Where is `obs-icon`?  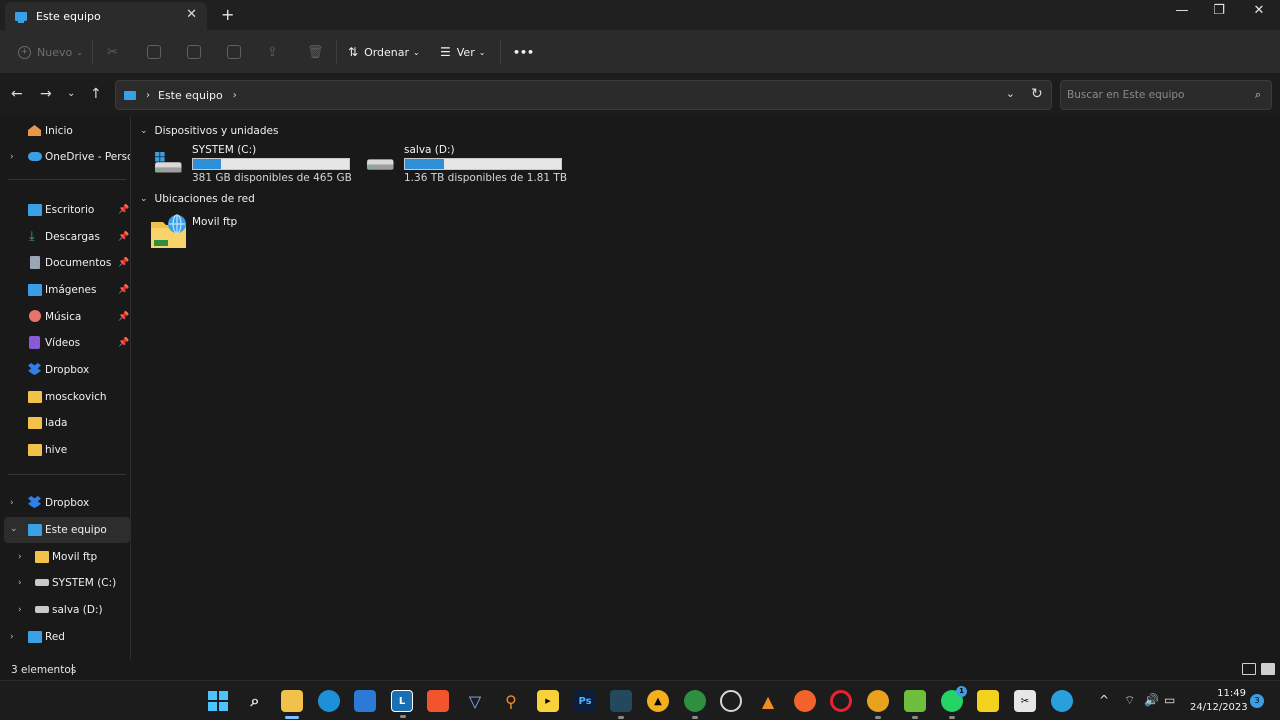
obs-icon is located at coordinates (731, 701).